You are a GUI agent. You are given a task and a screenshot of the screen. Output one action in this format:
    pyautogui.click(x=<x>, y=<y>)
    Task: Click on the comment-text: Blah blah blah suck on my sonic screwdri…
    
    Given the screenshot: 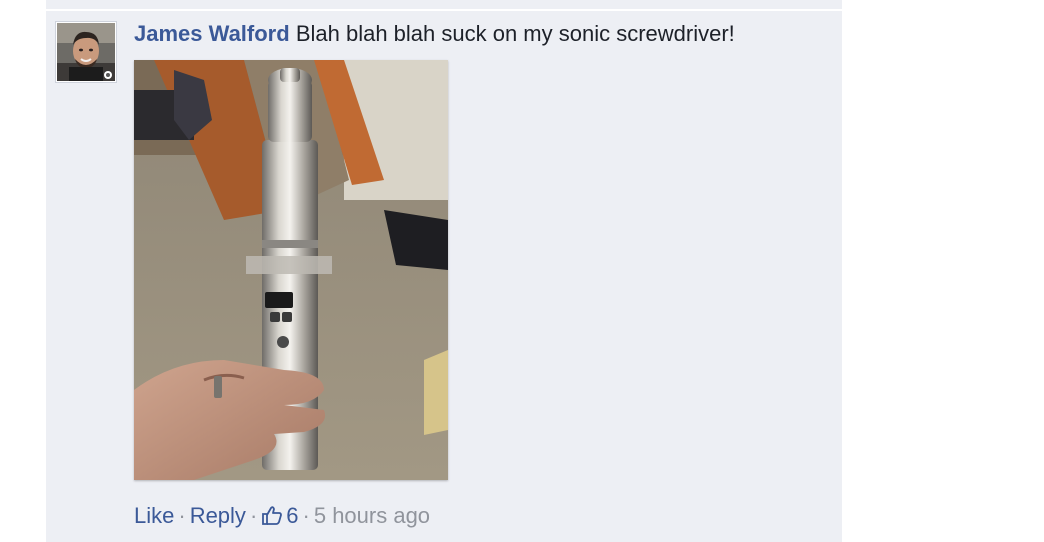 What is the action you would take?
    pyautogui.click(x=515, y=33)
    